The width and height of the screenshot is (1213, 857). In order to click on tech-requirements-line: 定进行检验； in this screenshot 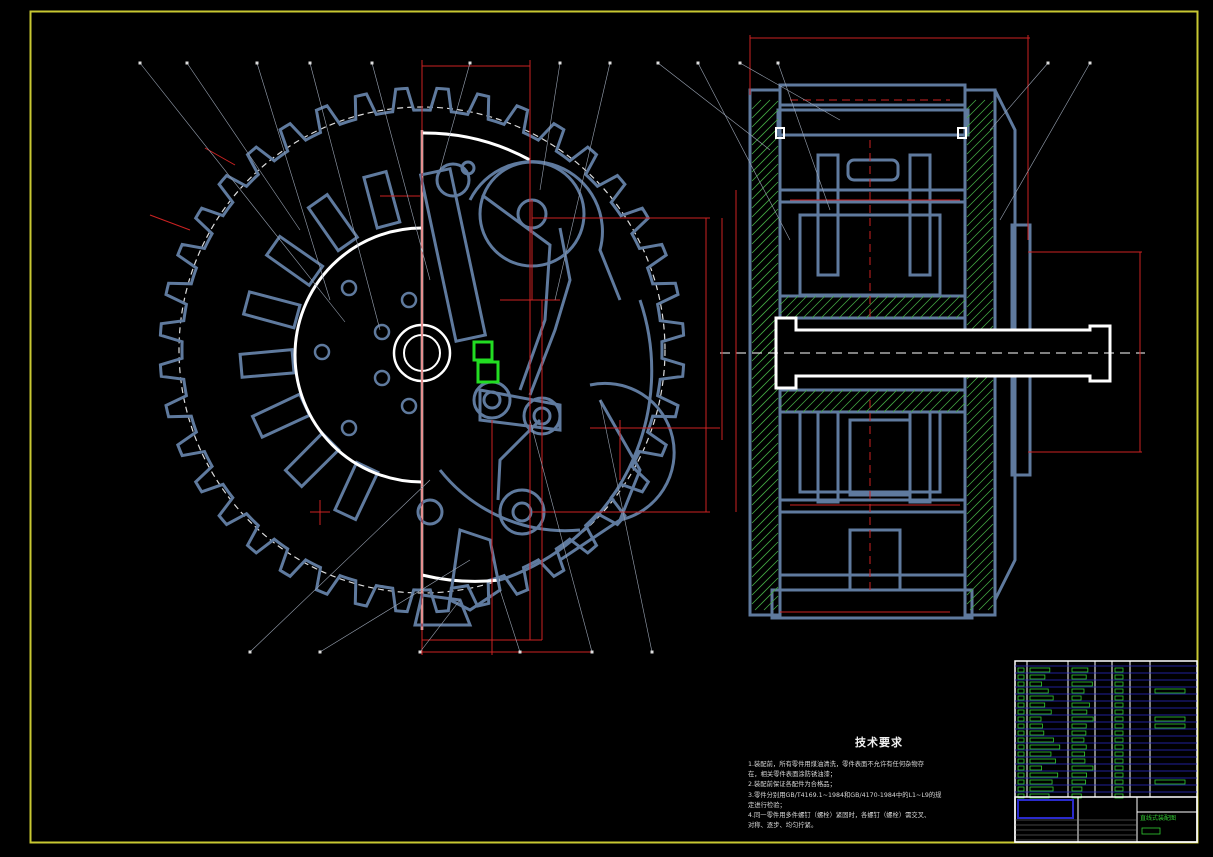, I will do `click(767, 805)`.